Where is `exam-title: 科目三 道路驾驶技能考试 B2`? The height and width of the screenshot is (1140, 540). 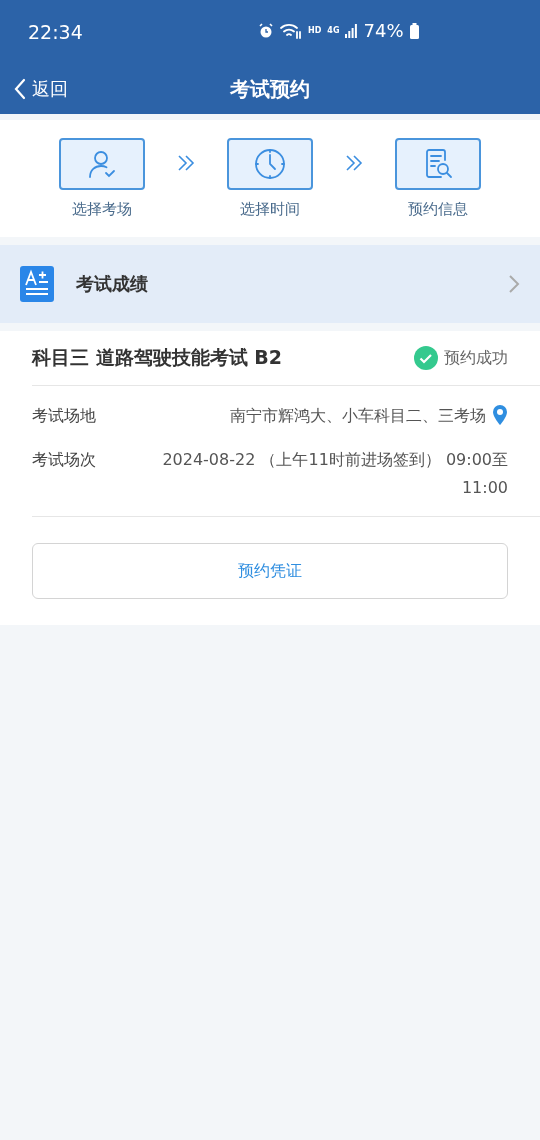 exam-title: 科目三 道路驾驶技能考试 B2 is located at coordinates (157, 357).